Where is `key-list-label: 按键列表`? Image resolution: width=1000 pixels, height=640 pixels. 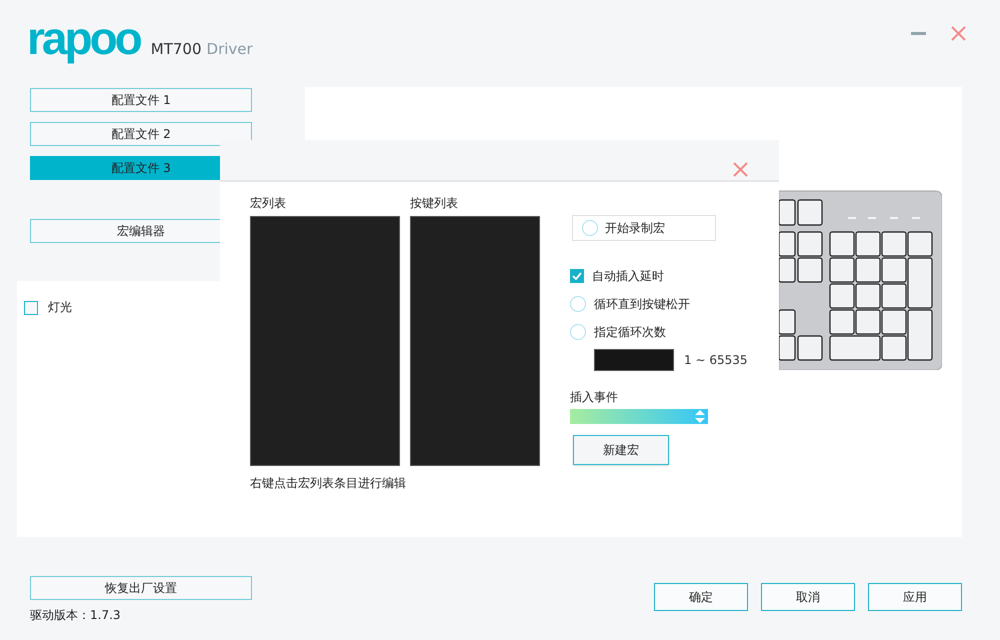
key-list-label: 按键列表 is located at coordinates (434, 203).